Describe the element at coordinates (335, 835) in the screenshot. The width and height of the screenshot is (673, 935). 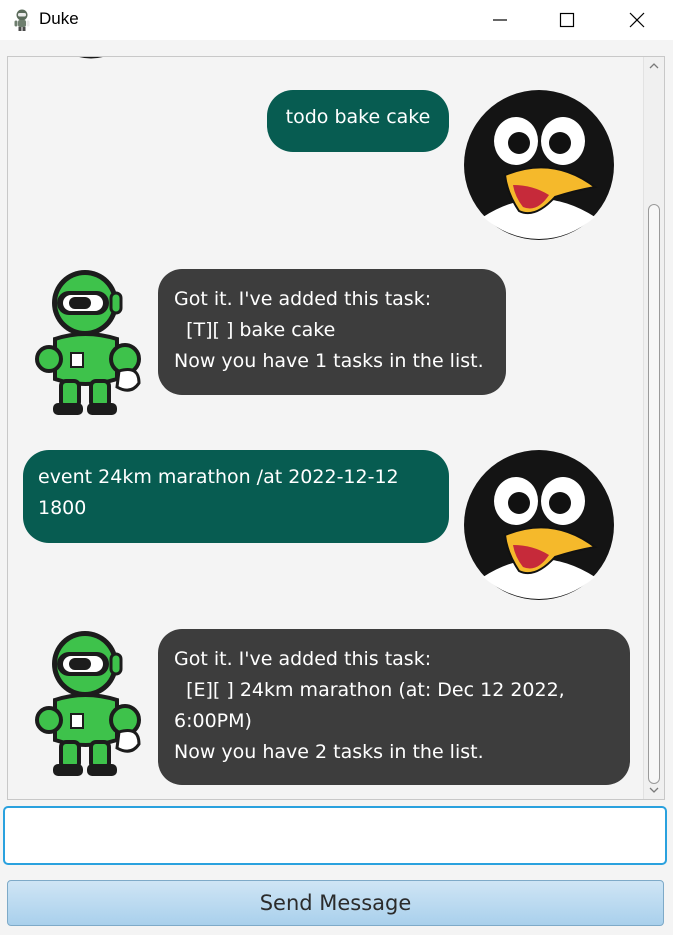
I see `message-input` at that location.